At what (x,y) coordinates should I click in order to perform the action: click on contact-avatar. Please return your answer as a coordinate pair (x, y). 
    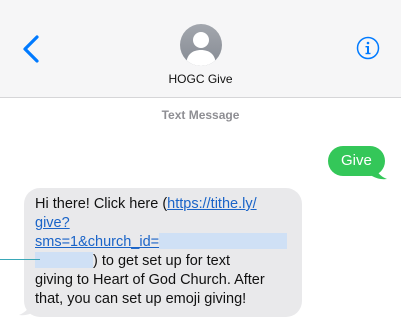
    Looking at the image, I should click on (201, 45).